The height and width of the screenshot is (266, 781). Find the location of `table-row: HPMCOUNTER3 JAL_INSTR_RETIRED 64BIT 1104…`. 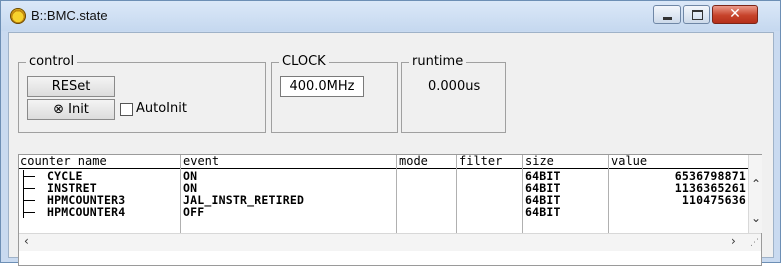

table-row: HPMCOUNTER3 JAL_INSTR_RETIRED 64BIT 1104… is located at coordinates (390, 200).